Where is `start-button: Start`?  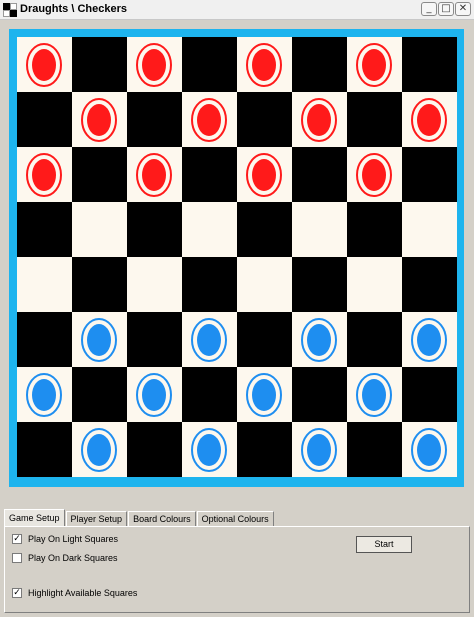
start-button: Start is located at coordinates (384, 544).